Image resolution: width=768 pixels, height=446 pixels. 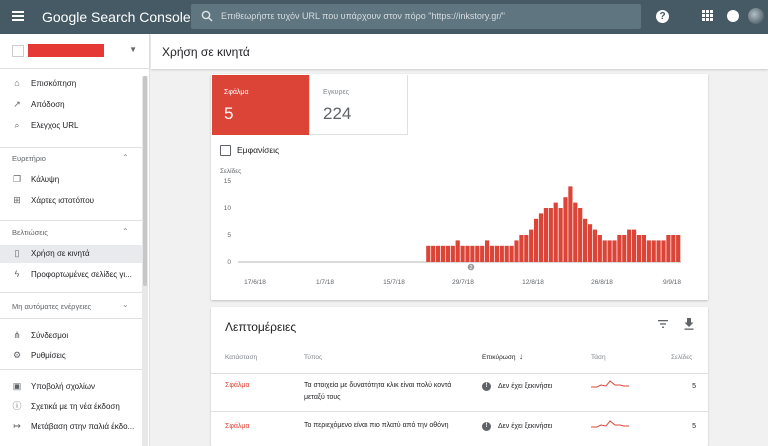 I want to click on valid-tile-count: 224, so click(x=337, y=113).